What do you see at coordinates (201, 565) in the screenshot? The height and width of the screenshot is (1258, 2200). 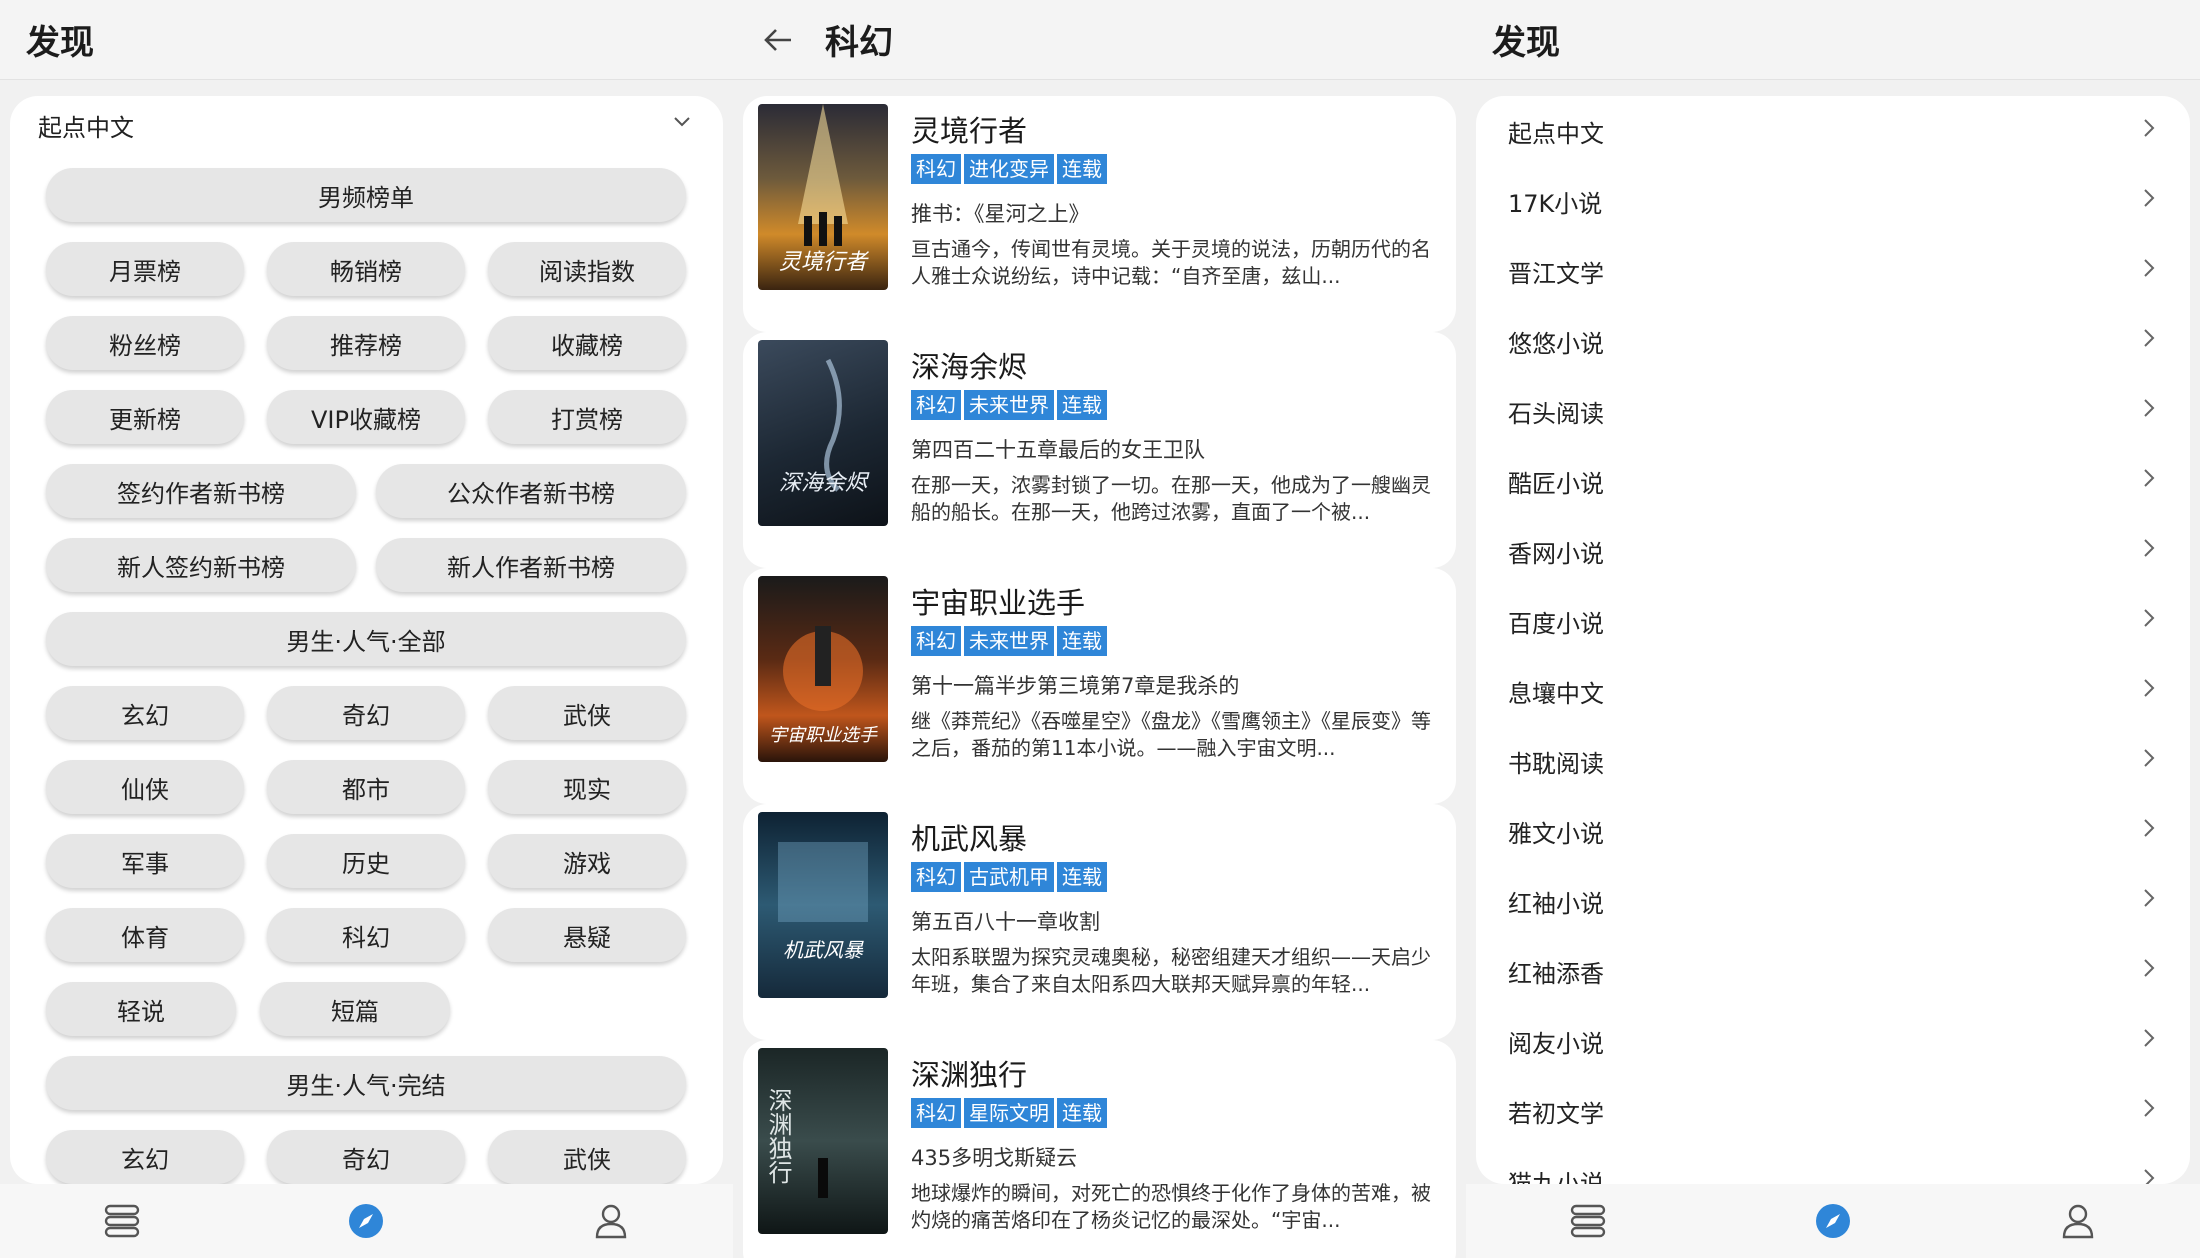 I see `chip: 新人签约新书榜` at bounding box center [201, 565].